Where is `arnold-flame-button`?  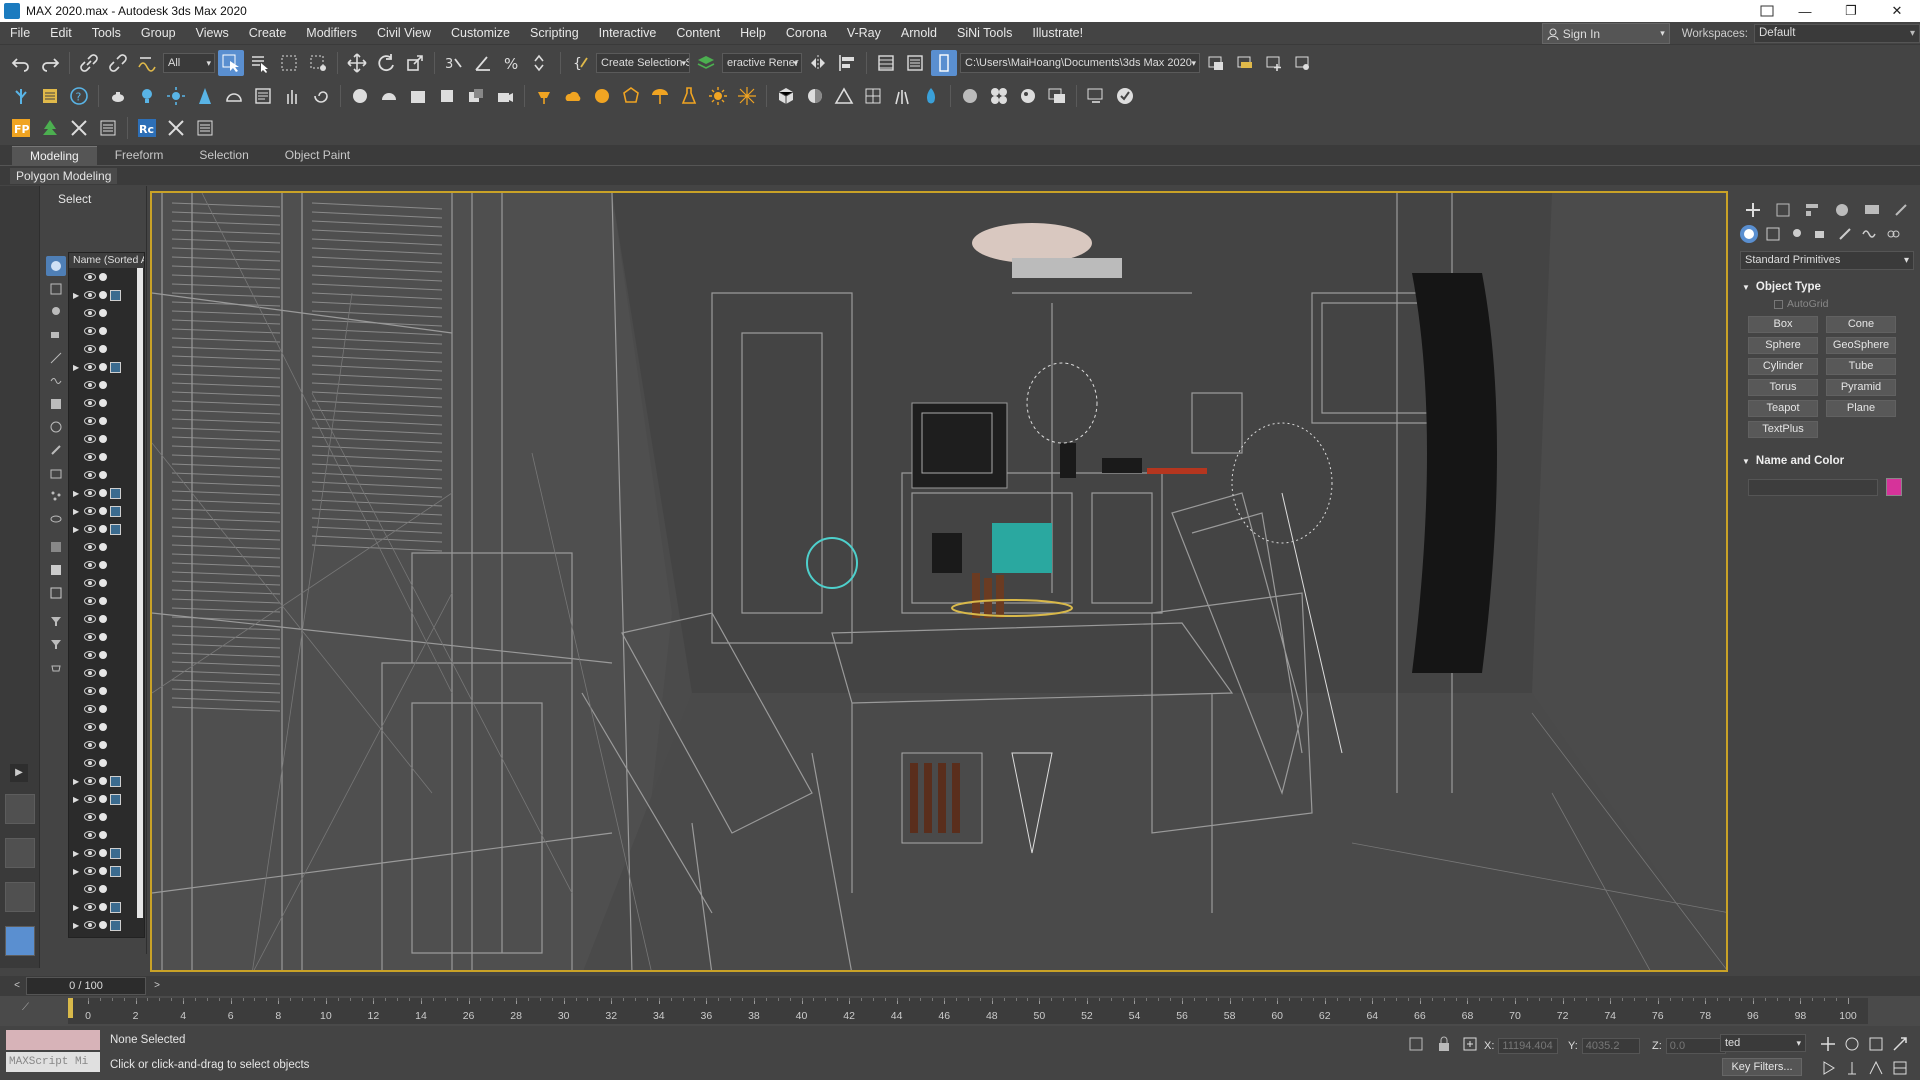 arnold-flame-button is located at coordinates (931, 96).